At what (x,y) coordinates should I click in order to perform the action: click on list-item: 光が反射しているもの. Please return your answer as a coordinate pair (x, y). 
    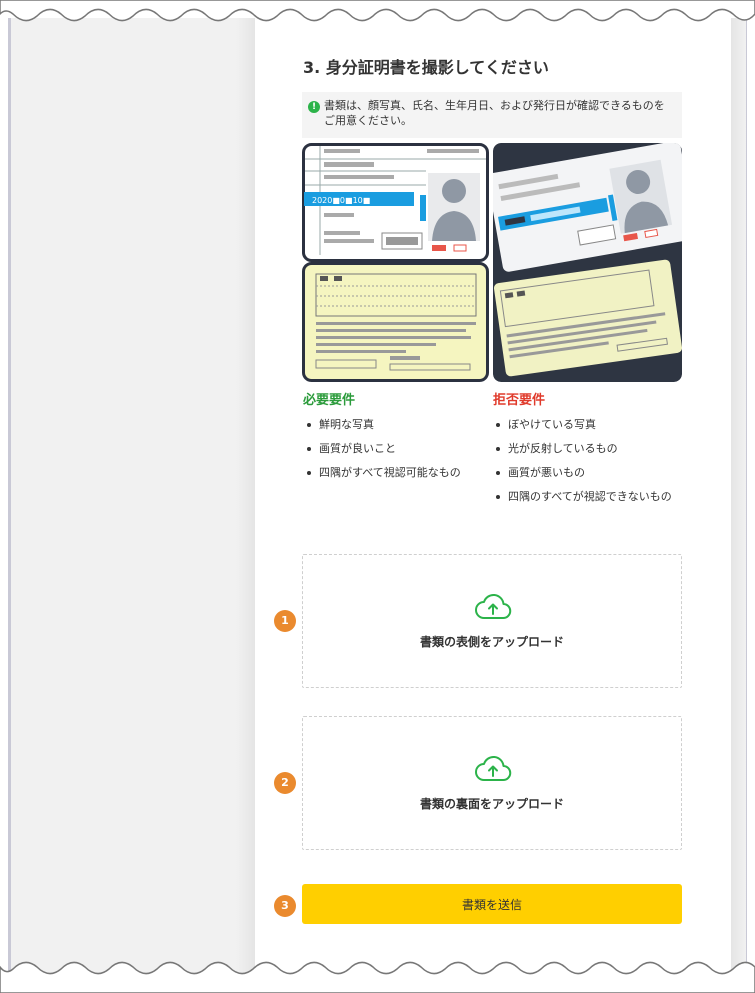
    Looking at the image, I should click on (587, 449).